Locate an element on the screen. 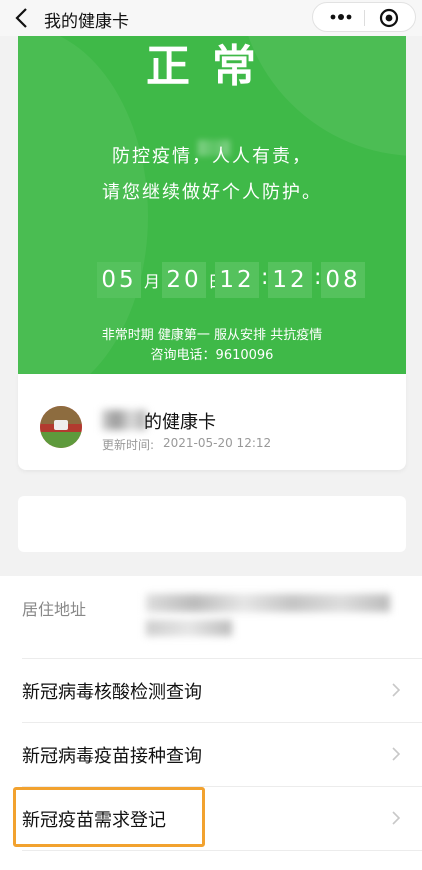 This screenshot has height=870, width=422. target-close-icon is located at coordinates (389, 18).